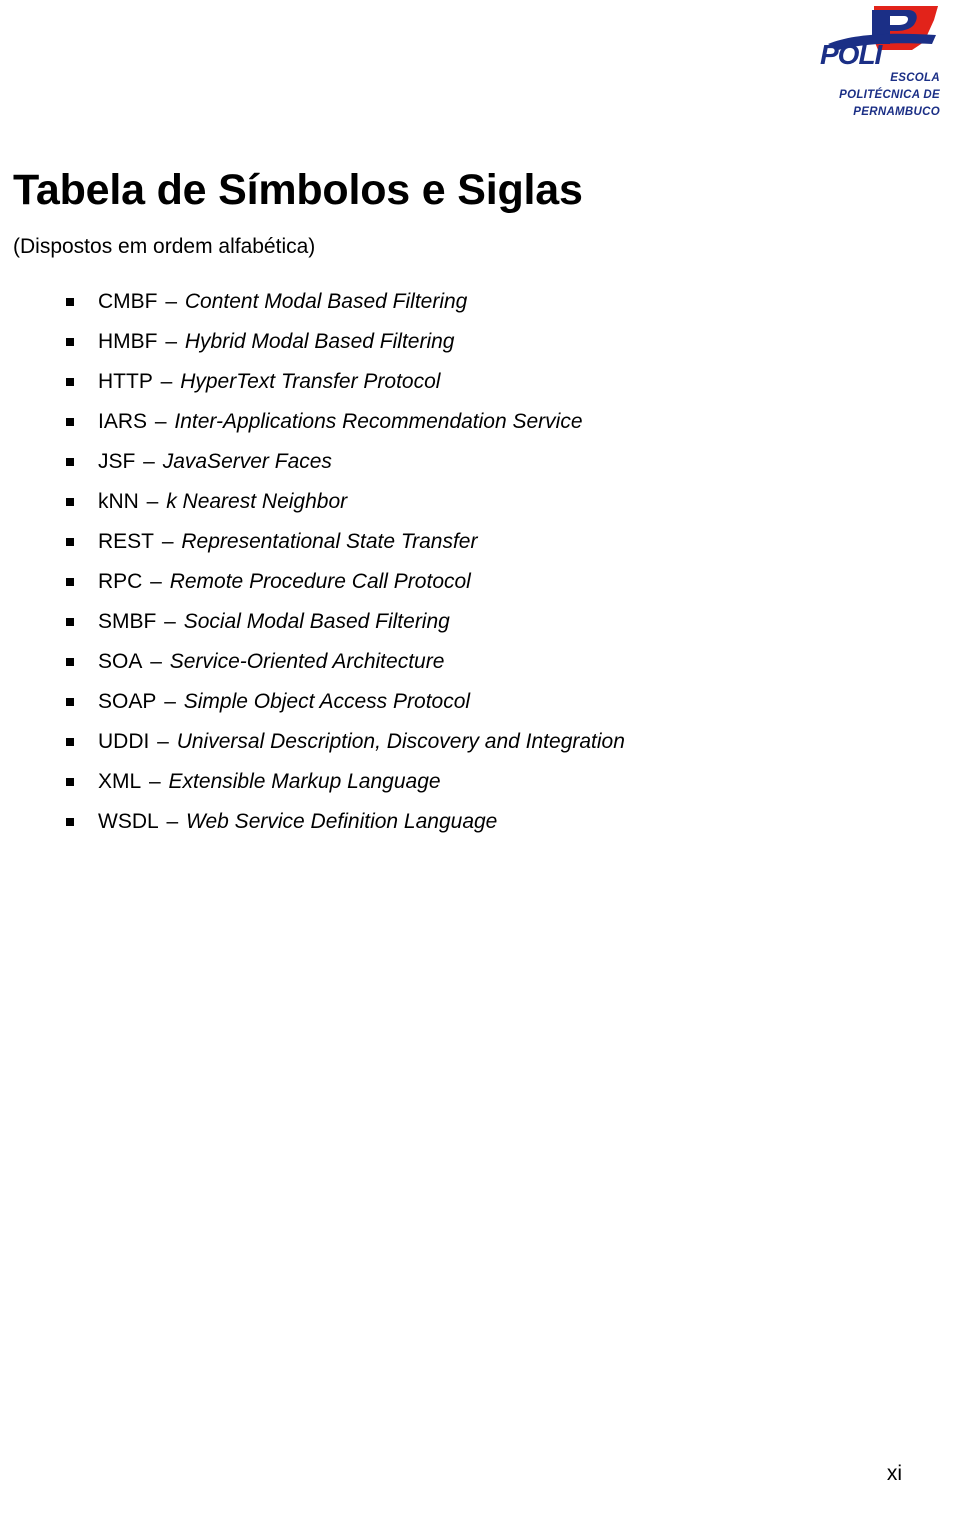 Image resolution: width=960 pixels, height=1515 pixels. Describe the element at coordinates (852, 52) in the screenshot. I see `svg-text: POLI` at that location.